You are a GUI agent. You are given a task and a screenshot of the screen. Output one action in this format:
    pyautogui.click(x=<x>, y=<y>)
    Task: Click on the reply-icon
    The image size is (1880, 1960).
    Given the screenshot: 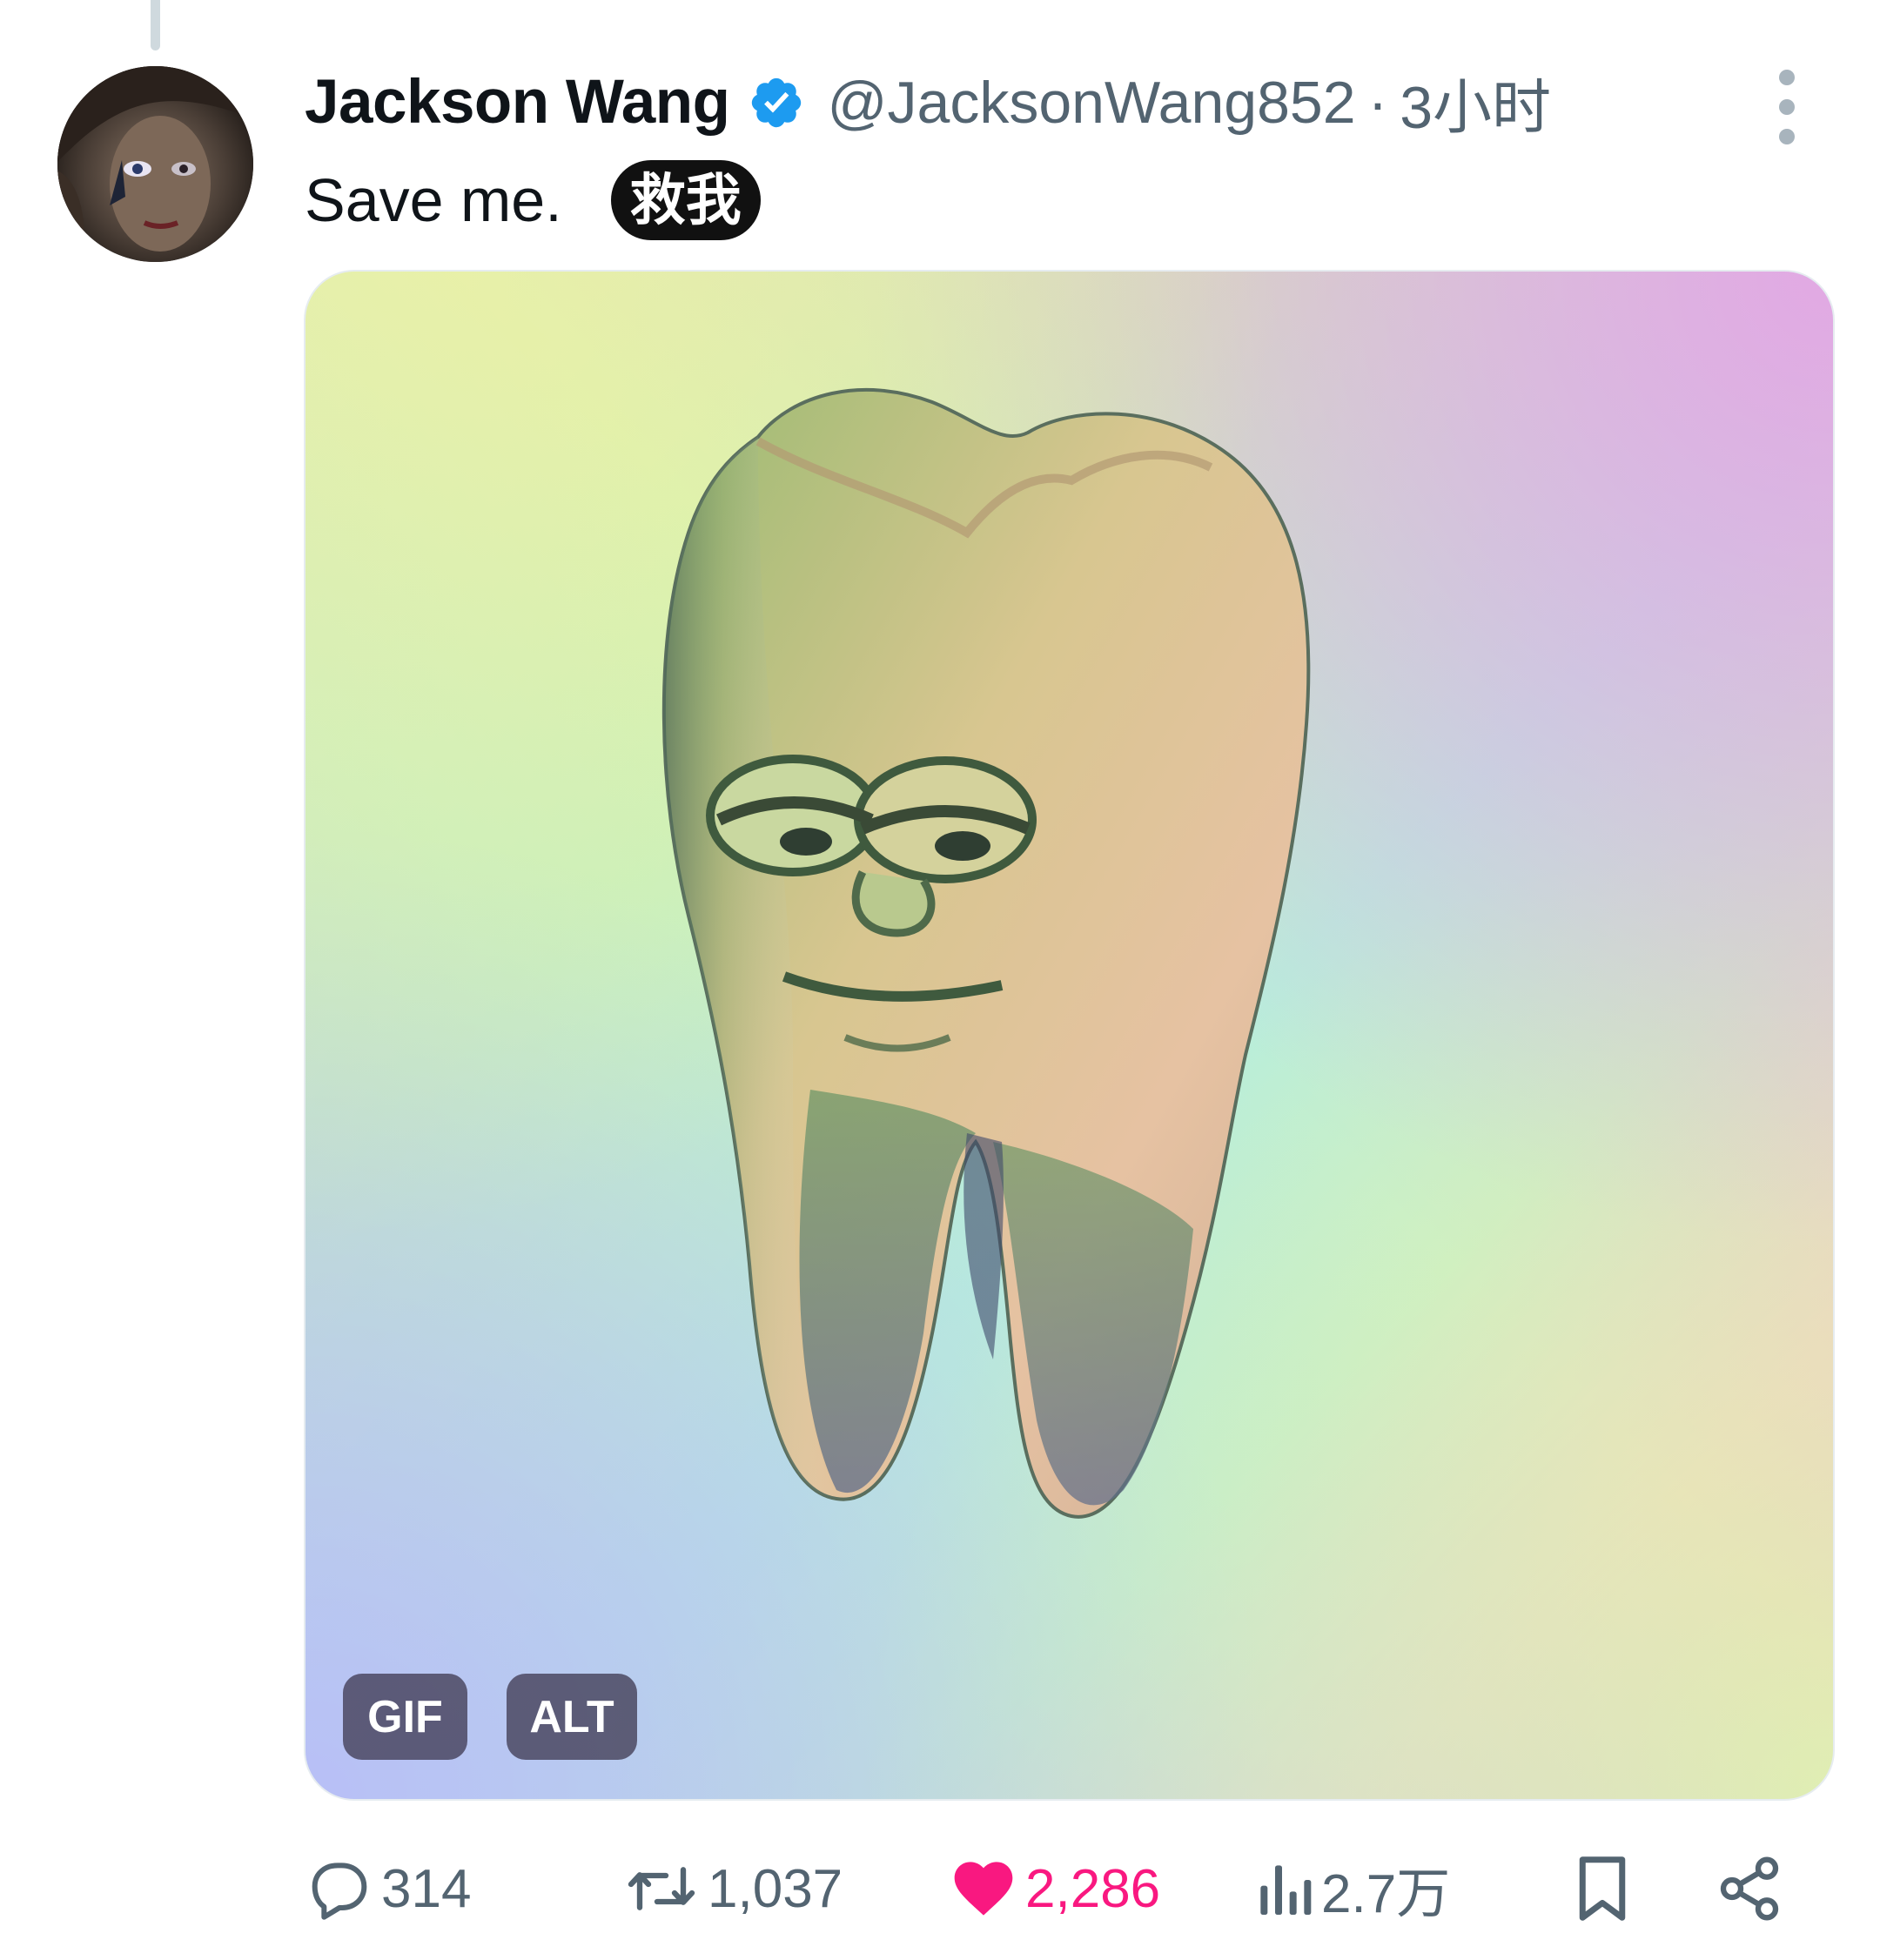 What is the action you would take?
    pyautogui.click(x=339, y=1892)
    